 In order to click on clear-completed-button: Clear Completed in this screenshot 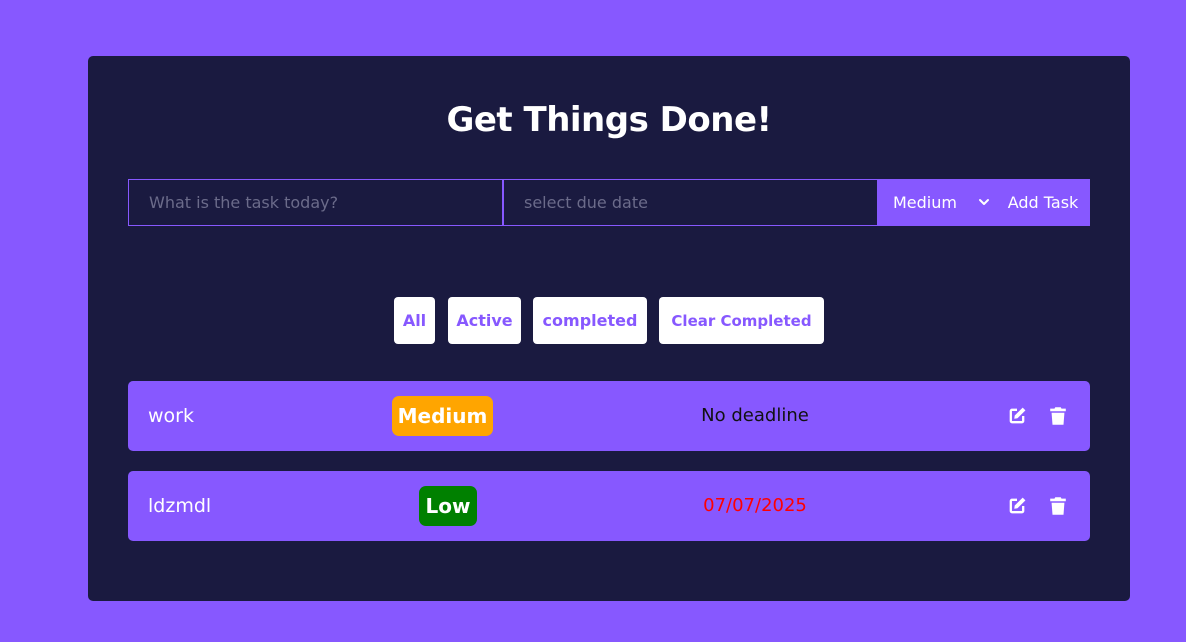, I will do `click(741, 320)`.